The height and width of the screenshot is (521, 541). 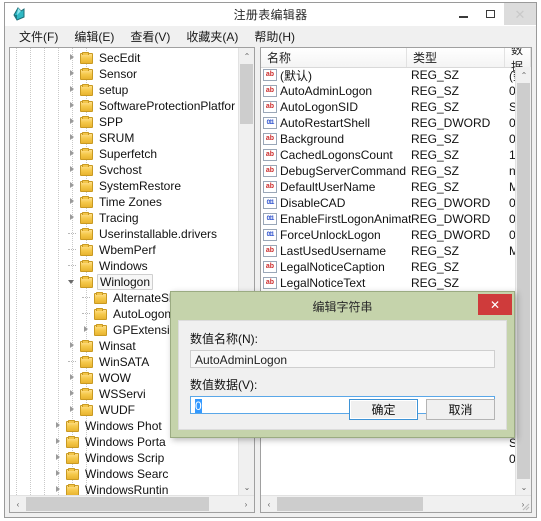 I want to click on tree-horizontal-scrollbar: ‹ ›, so click(x=132, y=503).